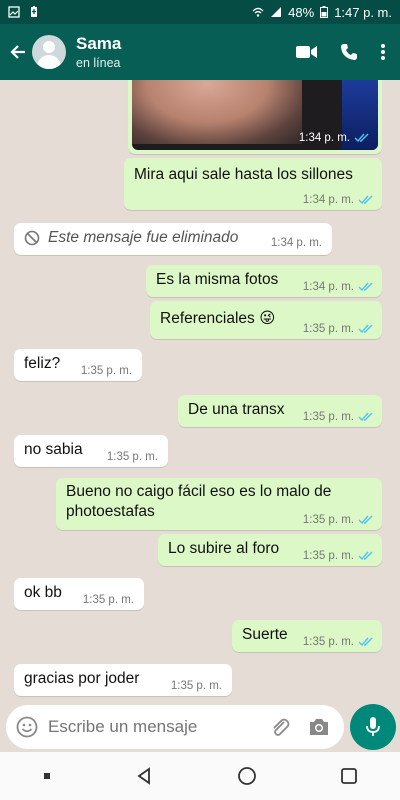 The width and height of the screenshot is (400, 800). I want to click on recents-dot-icon, so click(47, 776).